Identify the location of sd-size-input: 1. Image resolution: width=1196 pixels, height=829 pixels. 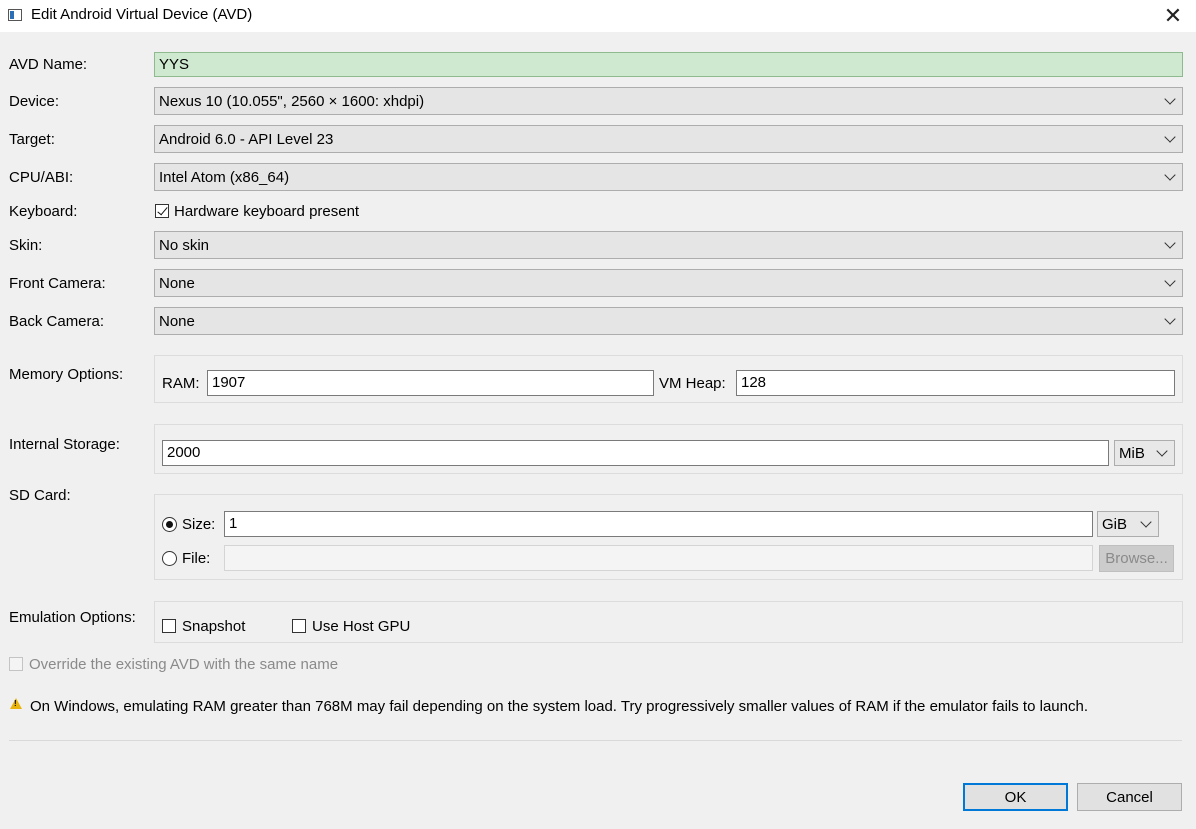
(658, 524).